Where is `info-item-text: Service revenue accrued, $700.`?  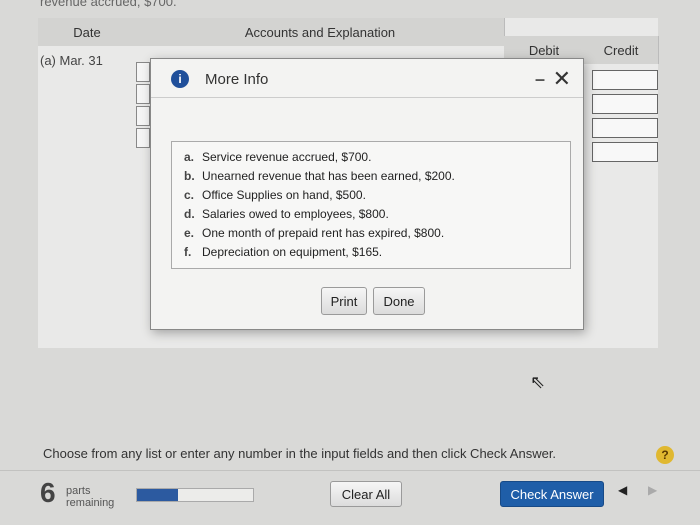 info-item-text: Service revenue accrued, $700. is located at coordinates (287, 157).